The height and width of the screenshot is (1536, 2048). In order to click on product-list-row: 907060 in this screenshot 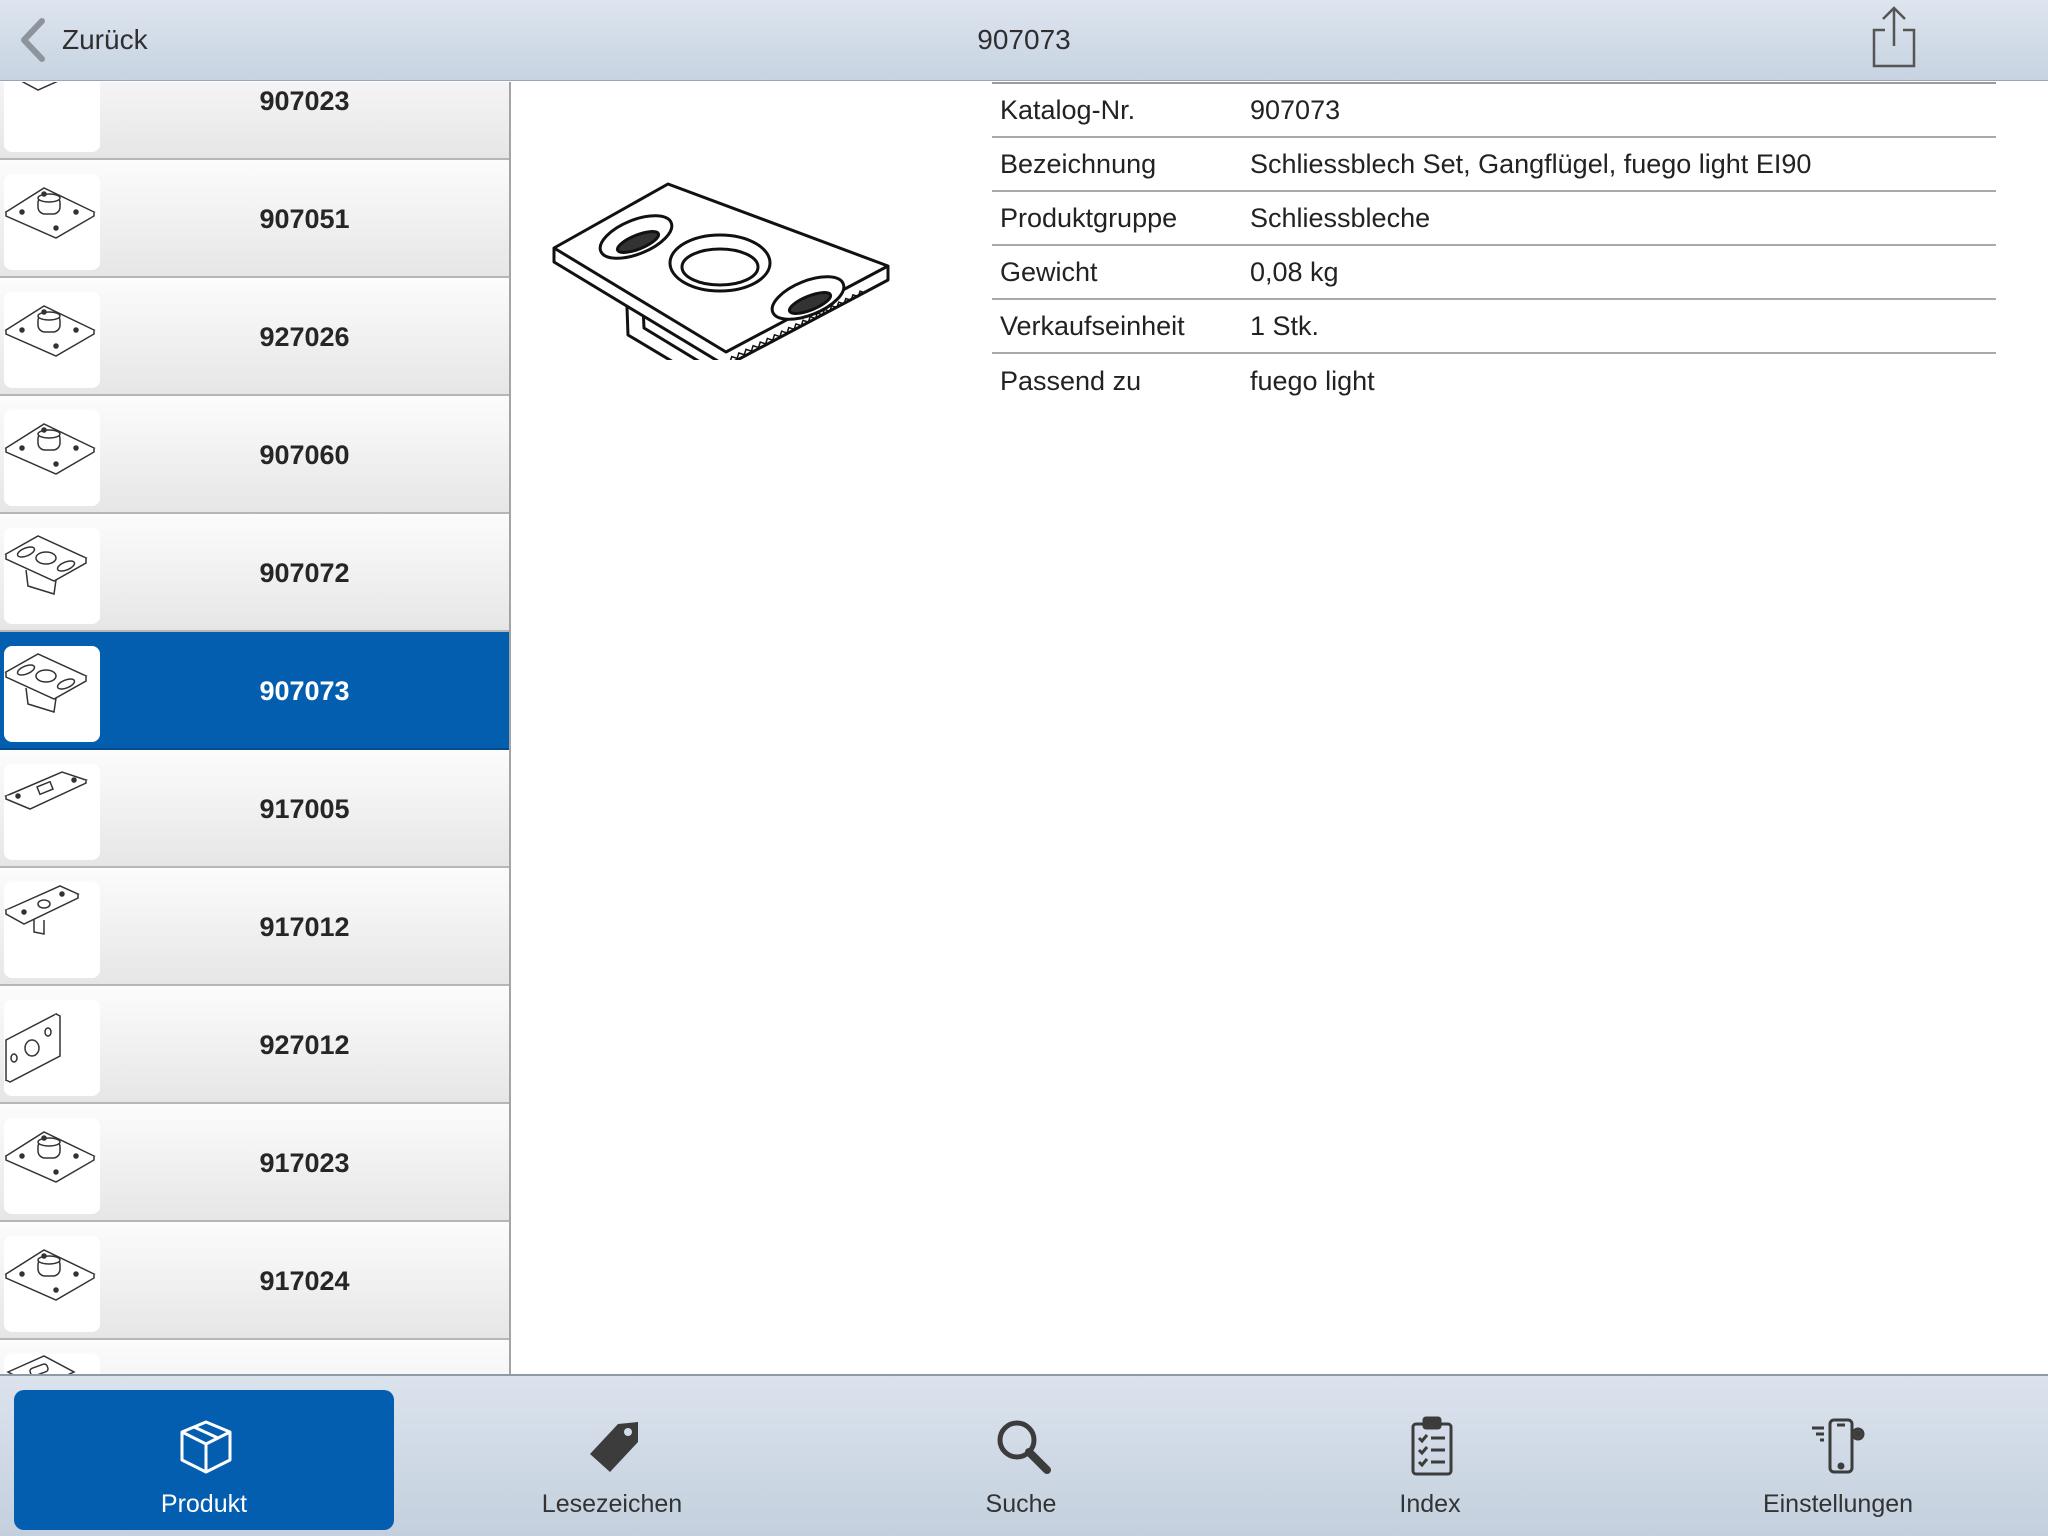, I will do `click(254, 455)`.